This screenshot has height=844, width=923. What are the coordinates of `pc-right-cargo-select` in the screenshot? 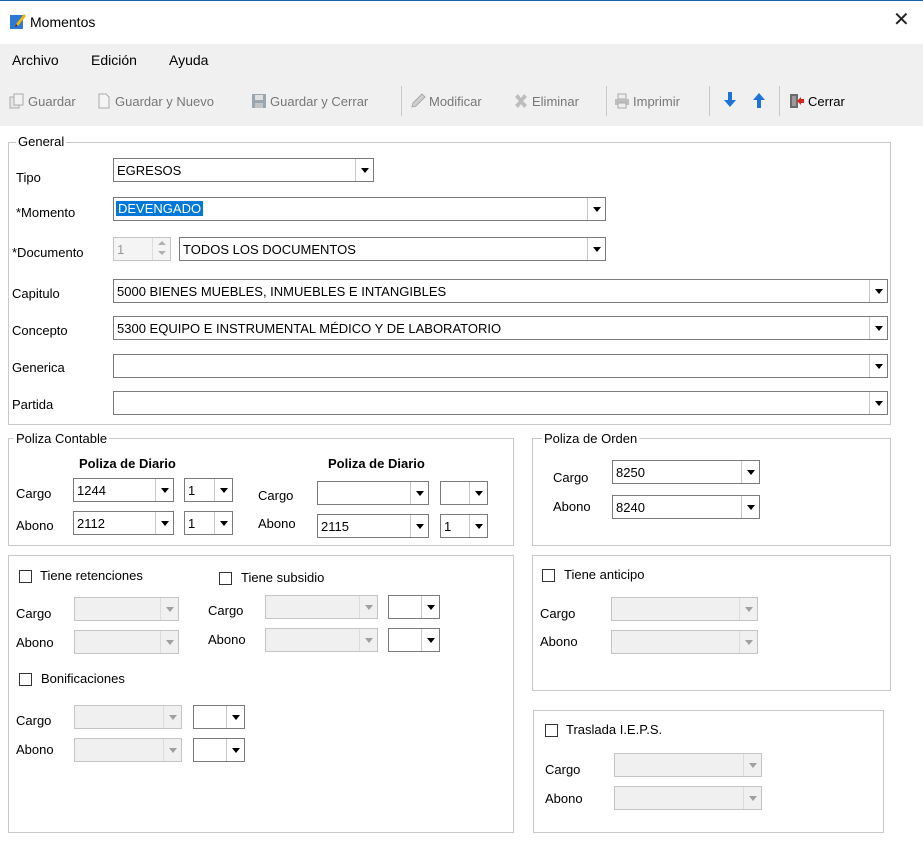 It's located at (373, 493).